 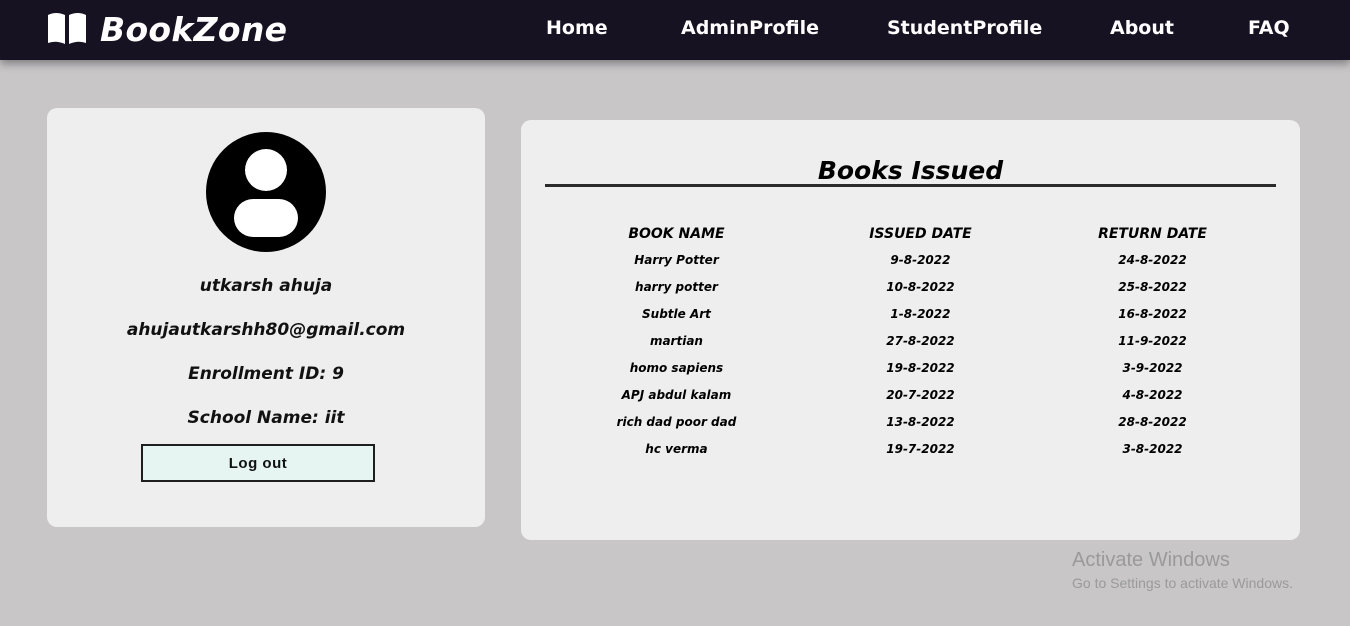 I want to click on nav-about-link: About, so click(x=1142, y=28).